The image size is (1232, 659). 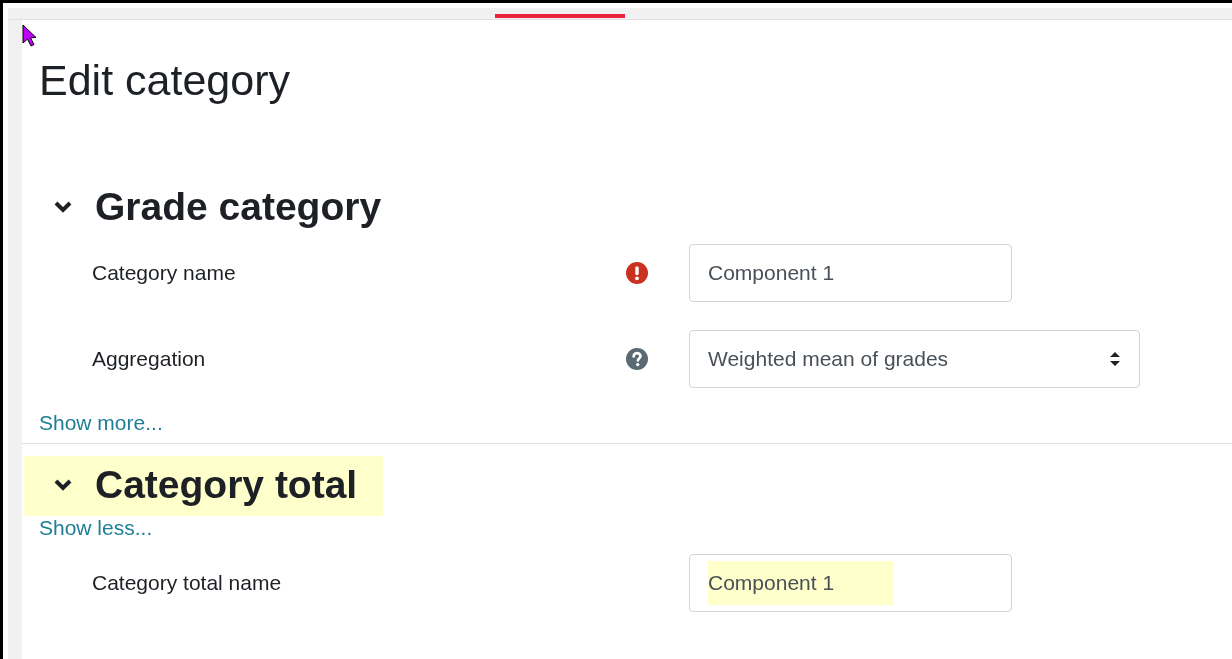 I want to click on section-heading: Grade category, so click(x=238, y=207).